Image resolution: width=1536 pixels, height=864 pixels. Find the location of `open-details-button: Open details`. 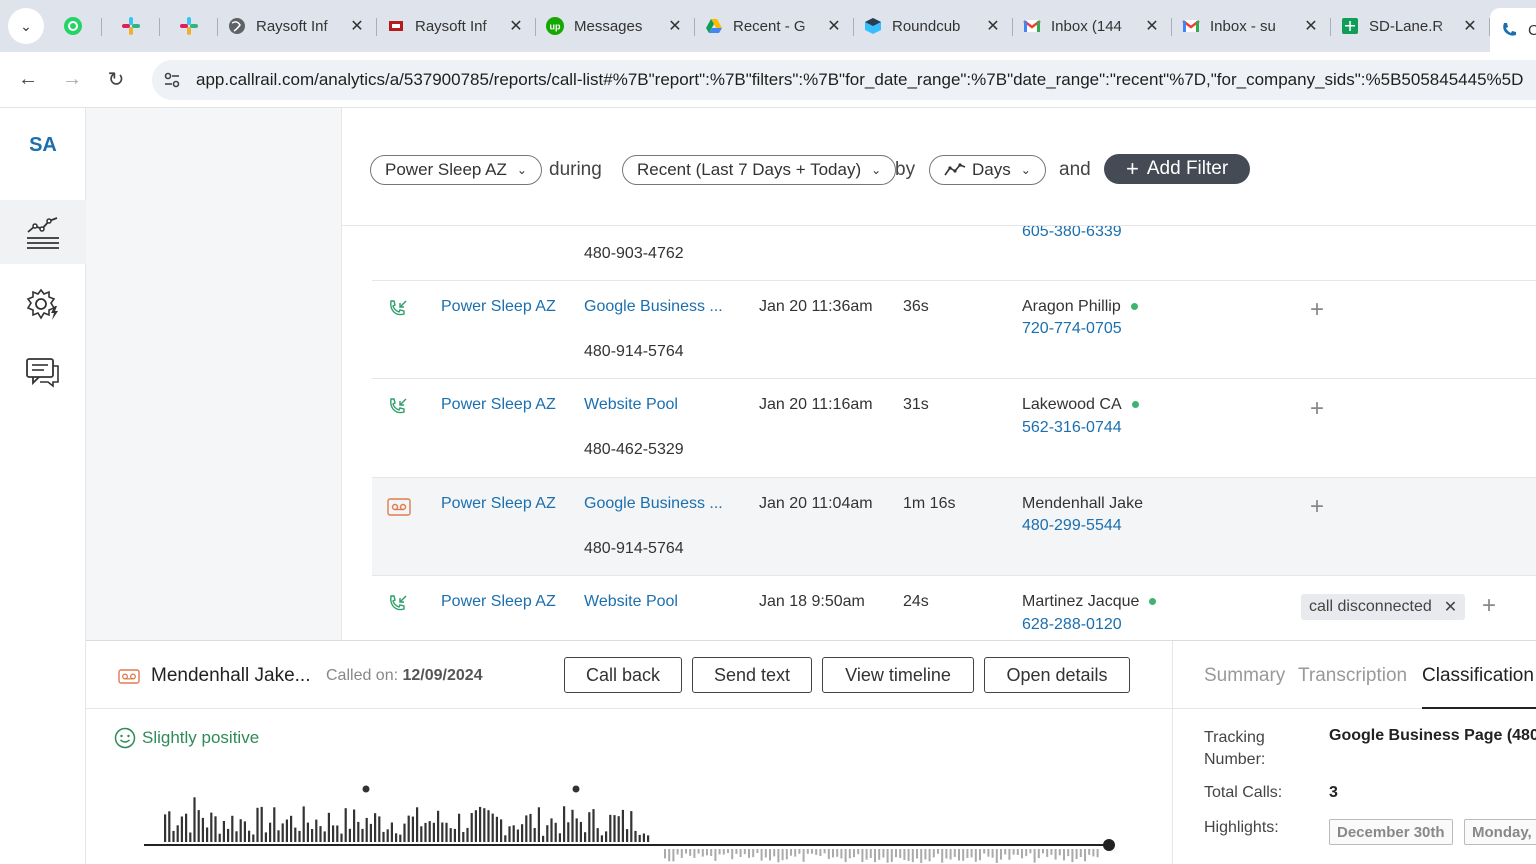

open-details-button: Open details is located at coordinates (1057, 675).